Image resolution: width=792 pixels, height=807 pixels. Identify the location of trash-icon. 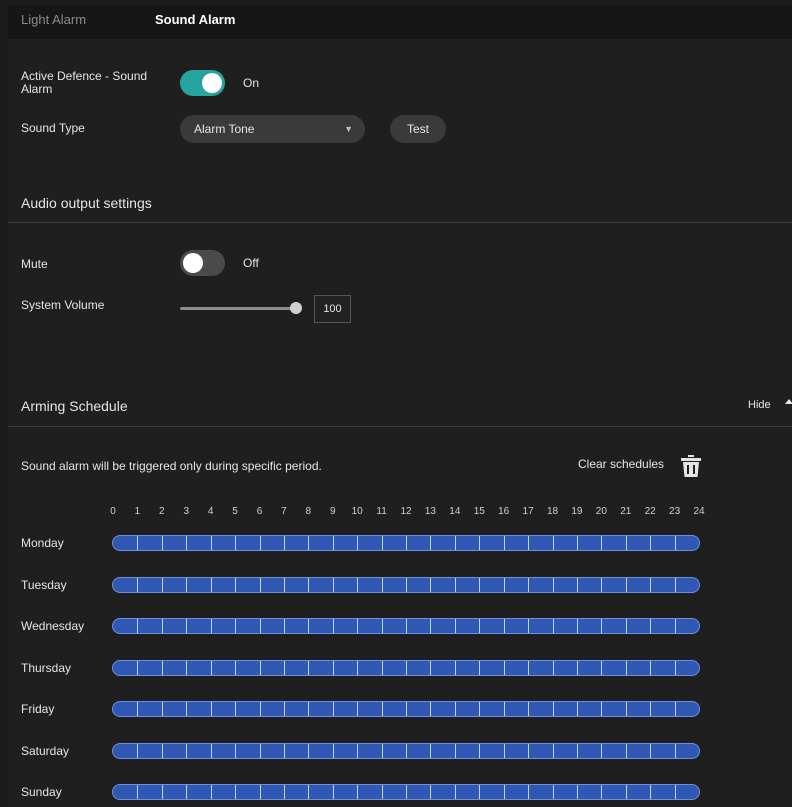
(691, 466).